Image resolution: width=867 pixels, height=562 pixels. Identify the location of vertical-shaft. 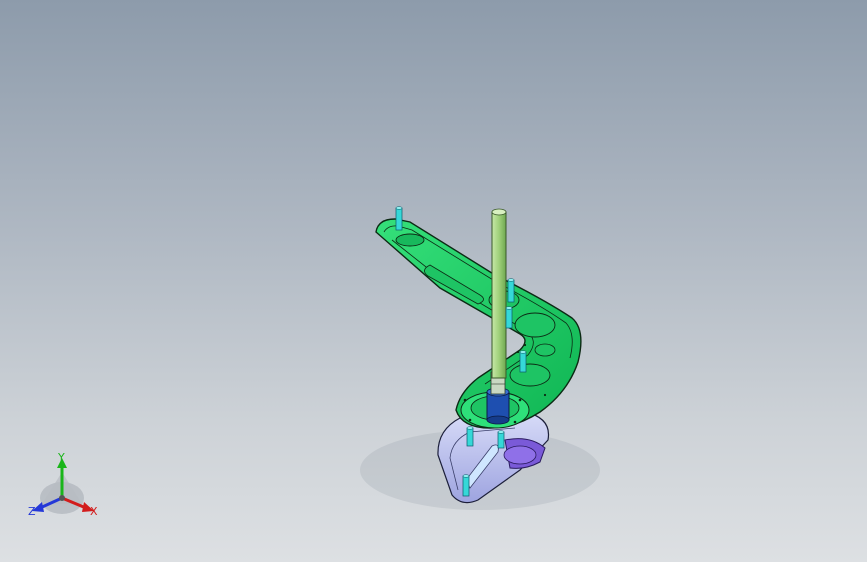
(499, 293).